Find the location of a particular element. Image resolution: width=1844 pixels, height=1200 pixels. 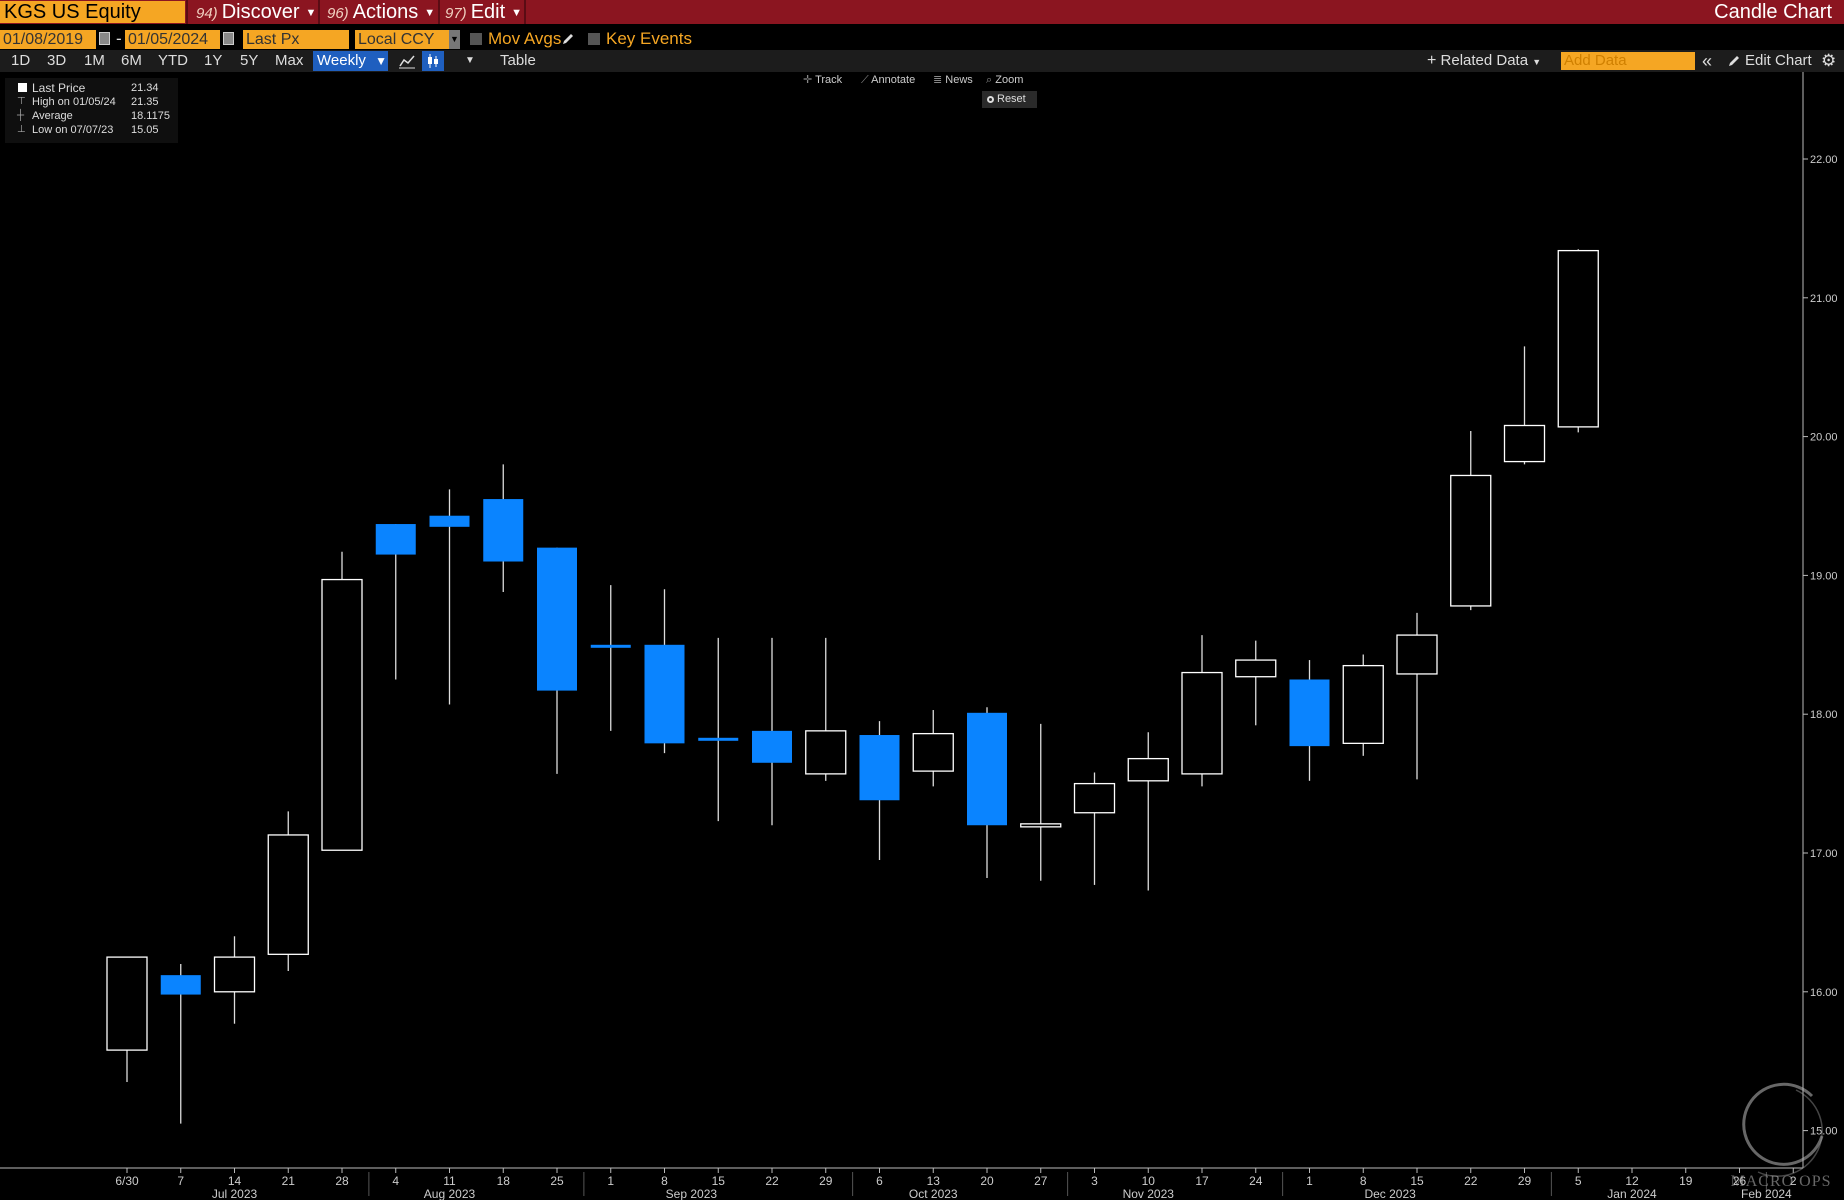

edit-menu: 97) Edit ▼ is located at coordinates (483, 12).